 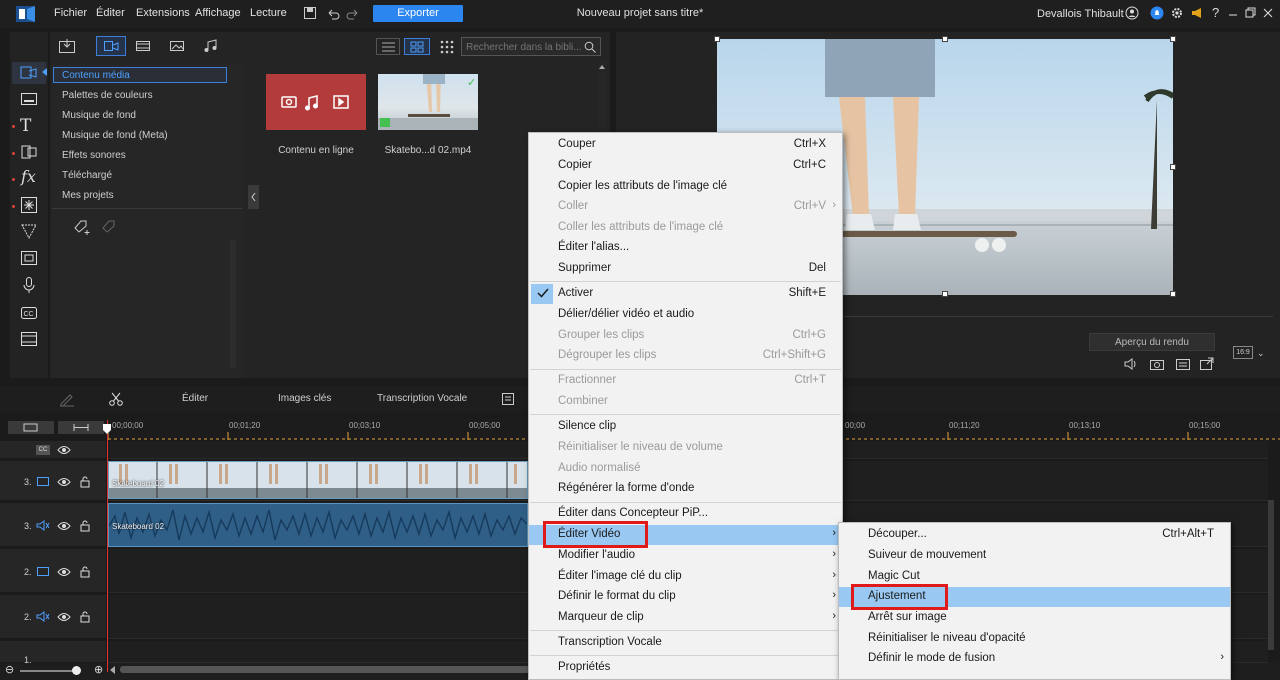 I want to click on video-filter-icon, so click(x=143, y=46).